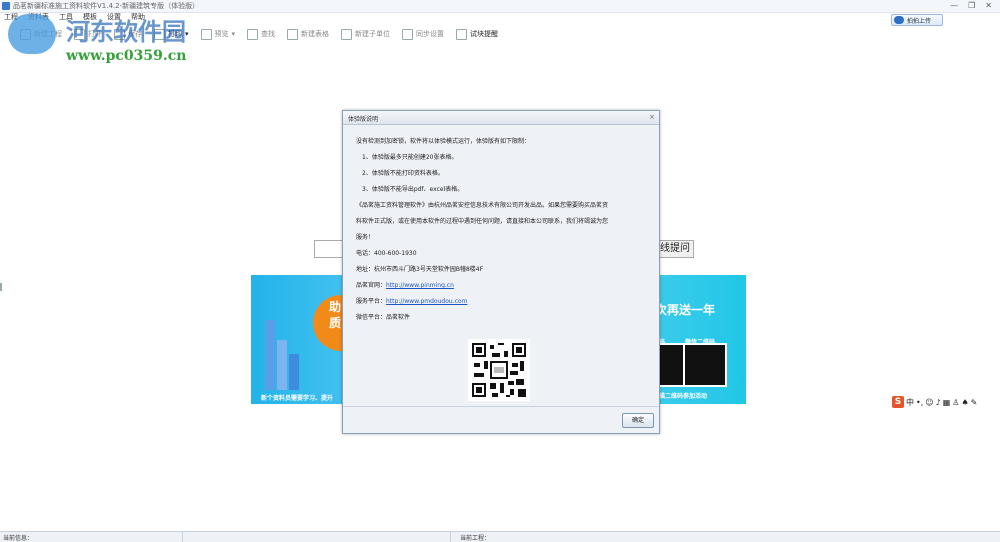  I want to click on skin-icon: ♠, so click(964, 402).